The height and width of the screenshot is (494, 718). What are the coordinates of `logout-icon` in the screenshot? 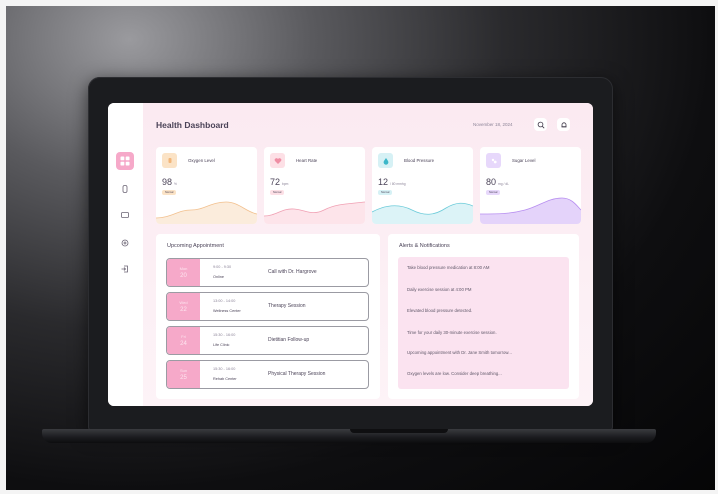 It's located at (124, 269).